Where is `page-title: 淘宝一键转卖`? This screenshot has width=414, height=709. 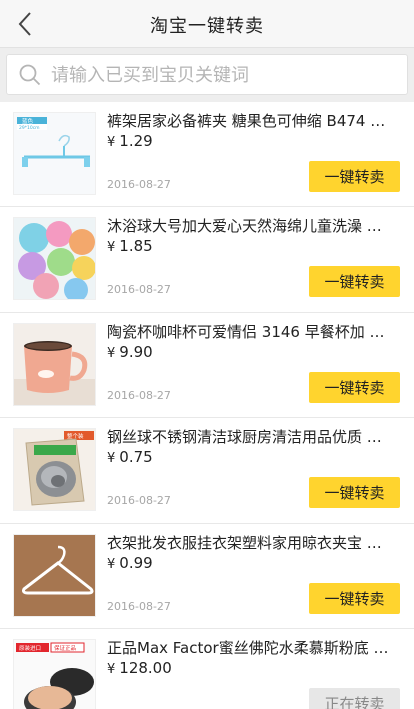 page-title: 淘宝一键转卖 is located at coordinates (207, 26).